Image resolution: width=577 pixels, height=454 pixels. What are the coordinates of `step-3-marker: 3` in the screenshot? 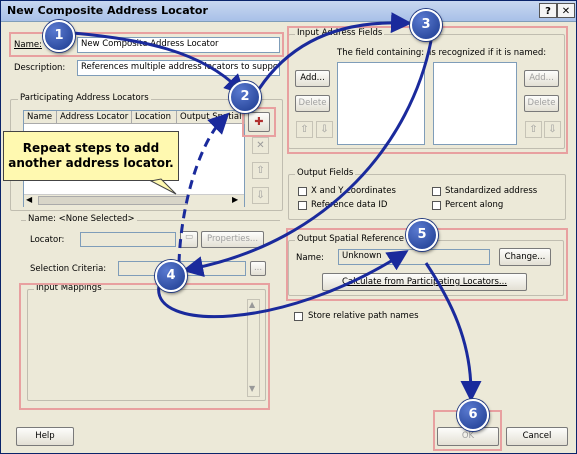 It's located at (426, 25).